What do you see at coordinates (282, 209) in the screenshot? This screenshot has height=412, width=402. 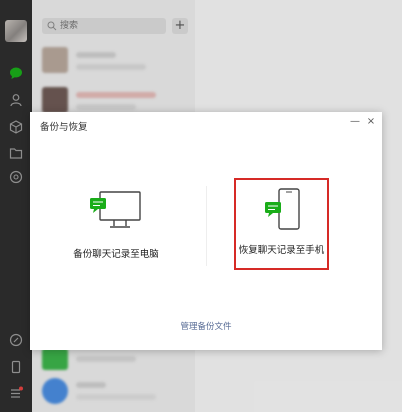 I see `phone-icon` at bounding box center [282, 209].